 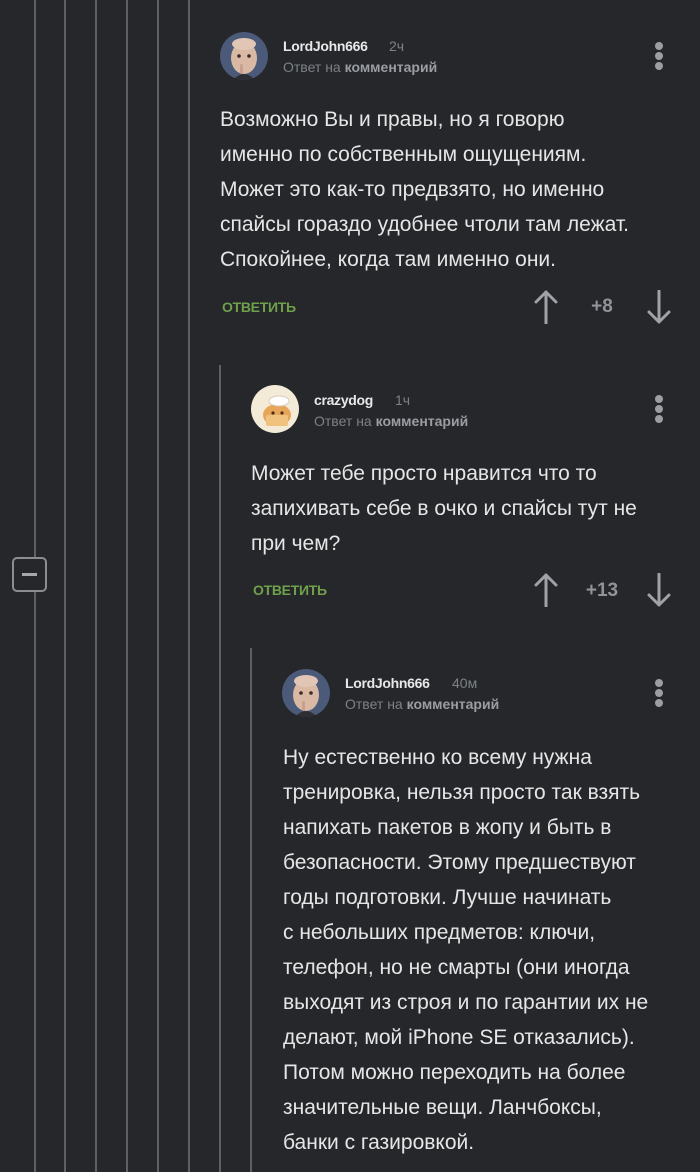 What do you see at coordinates (343, 400) in the screenshot?
I see `username: crazydog` at bounding box center [343, 400].